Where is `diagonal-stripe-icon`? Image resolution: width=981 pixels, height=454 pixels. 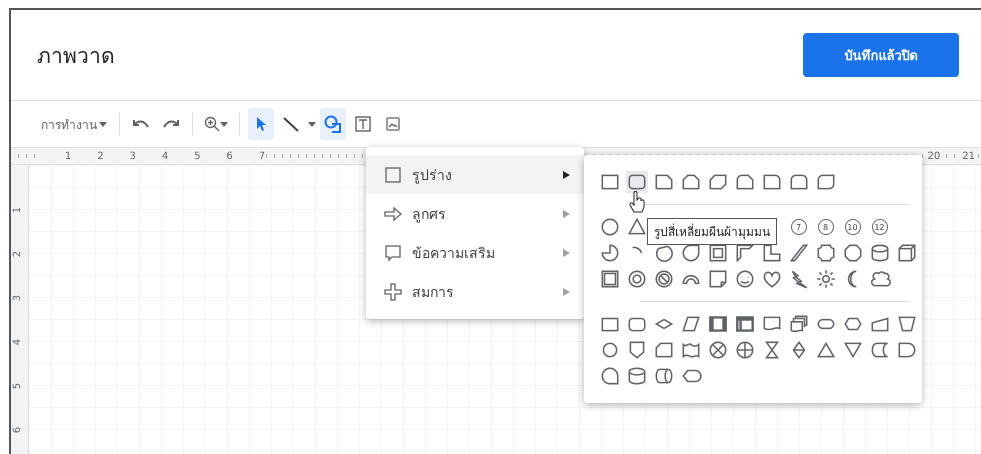 diagonal-stripe-icon is located at coordinates (799, 253).